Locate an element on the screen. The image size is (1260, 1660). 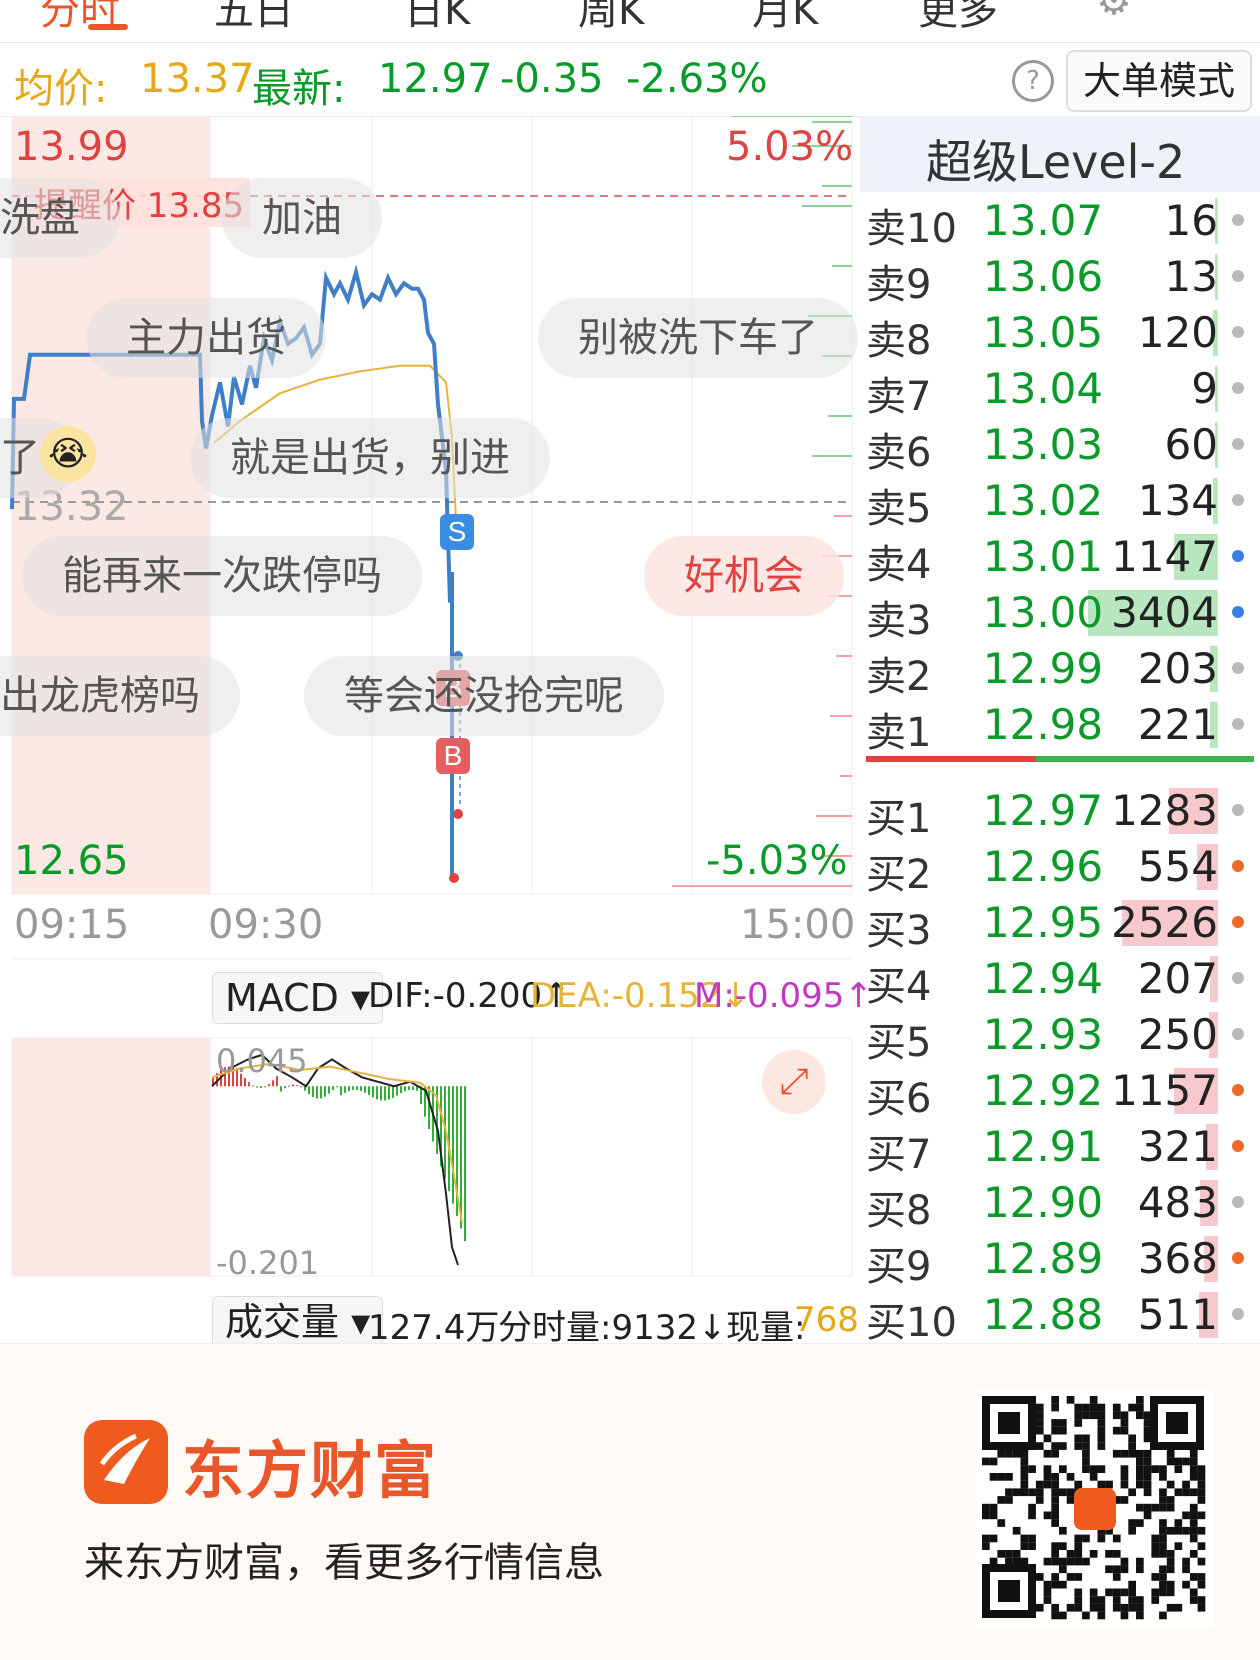
sell-marker-text: S is located at coordinates (457, 531).